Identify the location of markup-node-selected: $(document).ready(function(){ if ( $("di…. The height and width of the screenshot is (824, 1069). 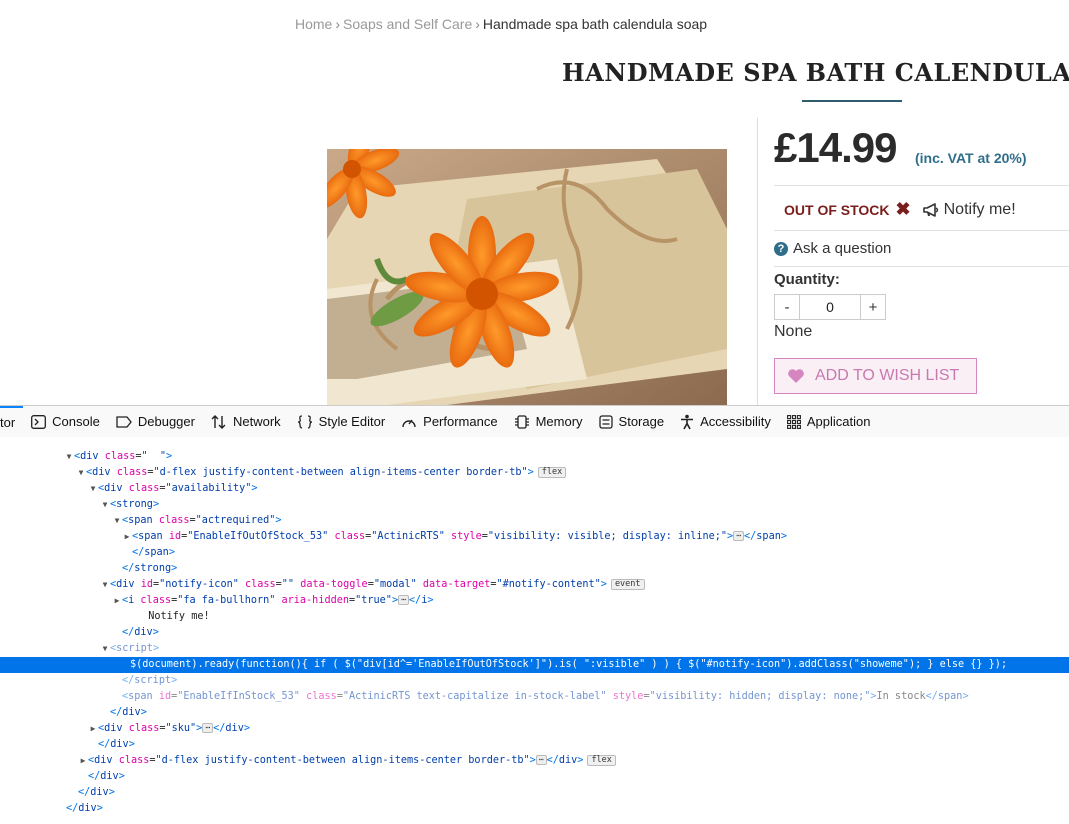
(534, 665).